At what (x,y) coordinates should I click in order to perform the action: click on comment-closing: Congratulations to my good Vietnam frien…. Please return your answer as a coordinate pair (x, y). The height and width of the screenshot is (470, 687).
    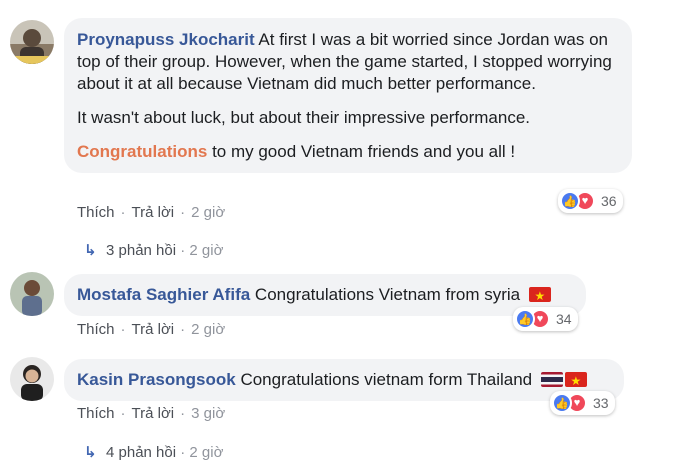
    Looking at the image, I should click on (348, 152).